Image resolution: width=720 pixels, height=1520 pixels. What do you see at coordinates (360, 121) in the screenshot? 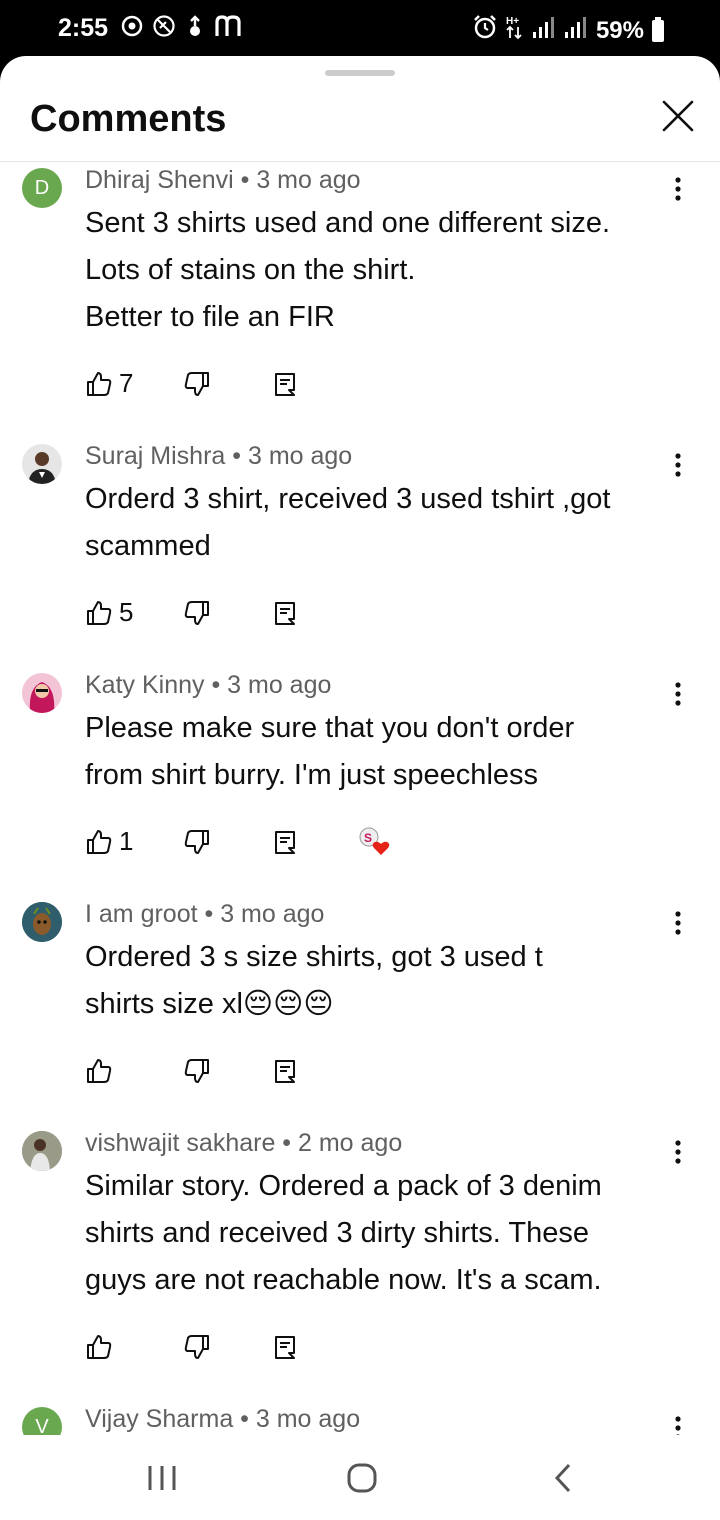
I see `sheet-header: Comments` at bounding box center [360, 121].